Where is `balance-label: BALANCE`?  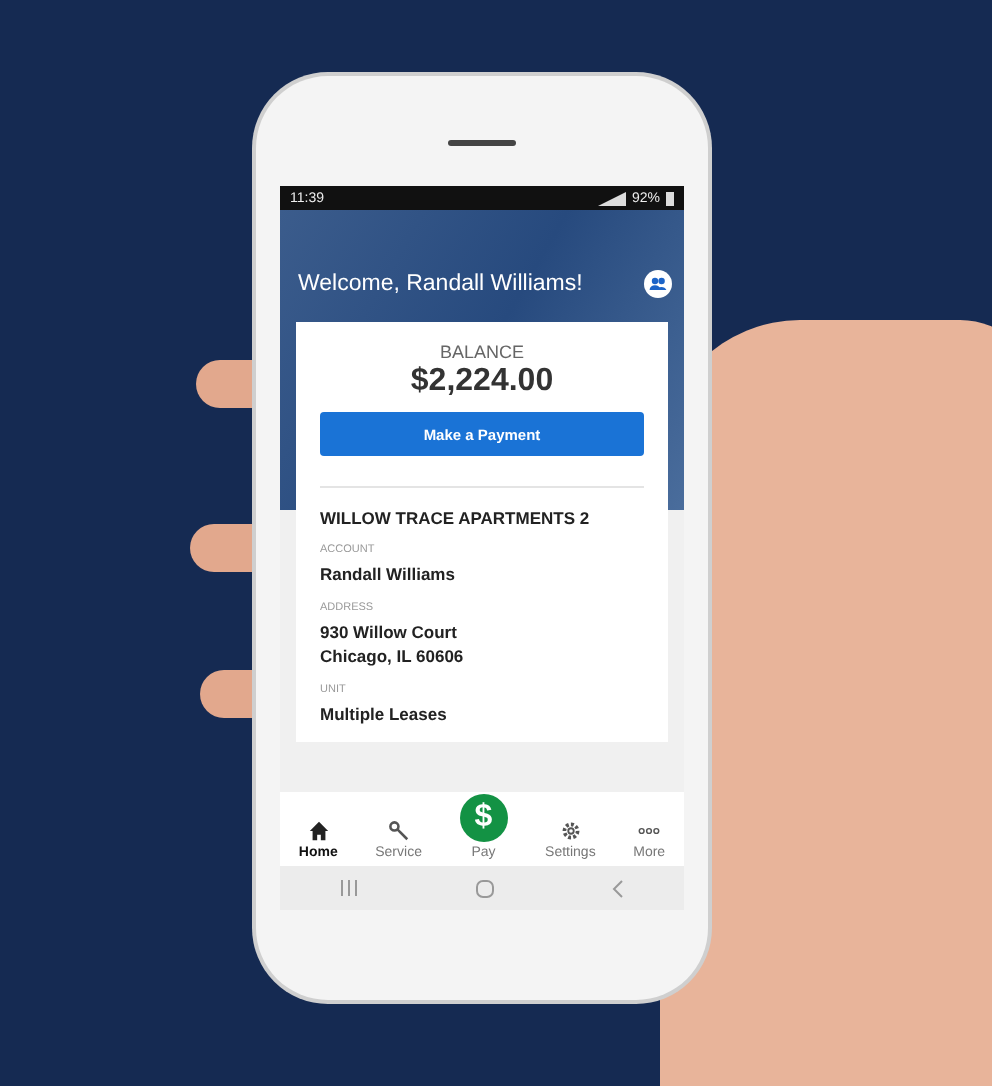
balance-label: BALANCE is located at coordinates (482, 352).